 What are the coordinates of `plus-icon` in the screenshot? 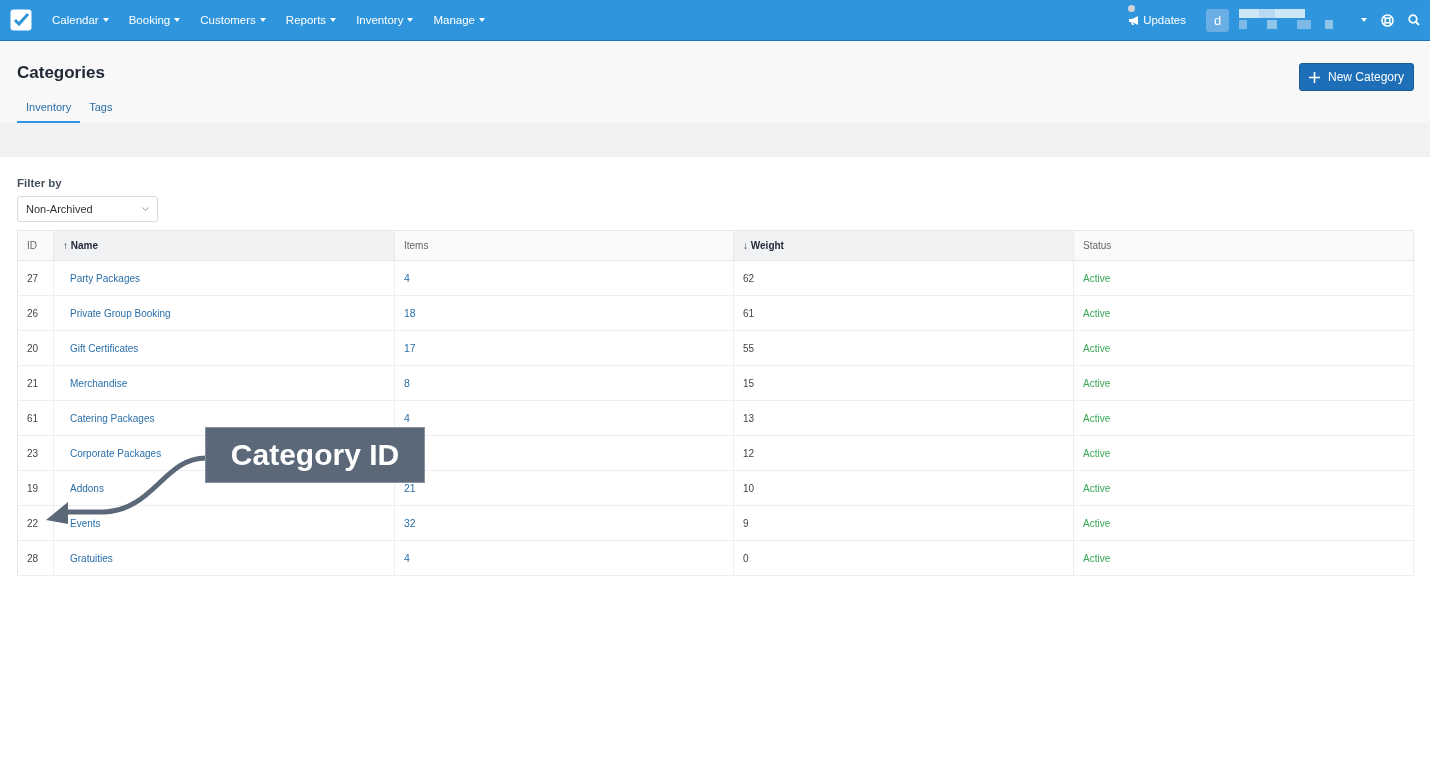 It's located at (1314, 77).